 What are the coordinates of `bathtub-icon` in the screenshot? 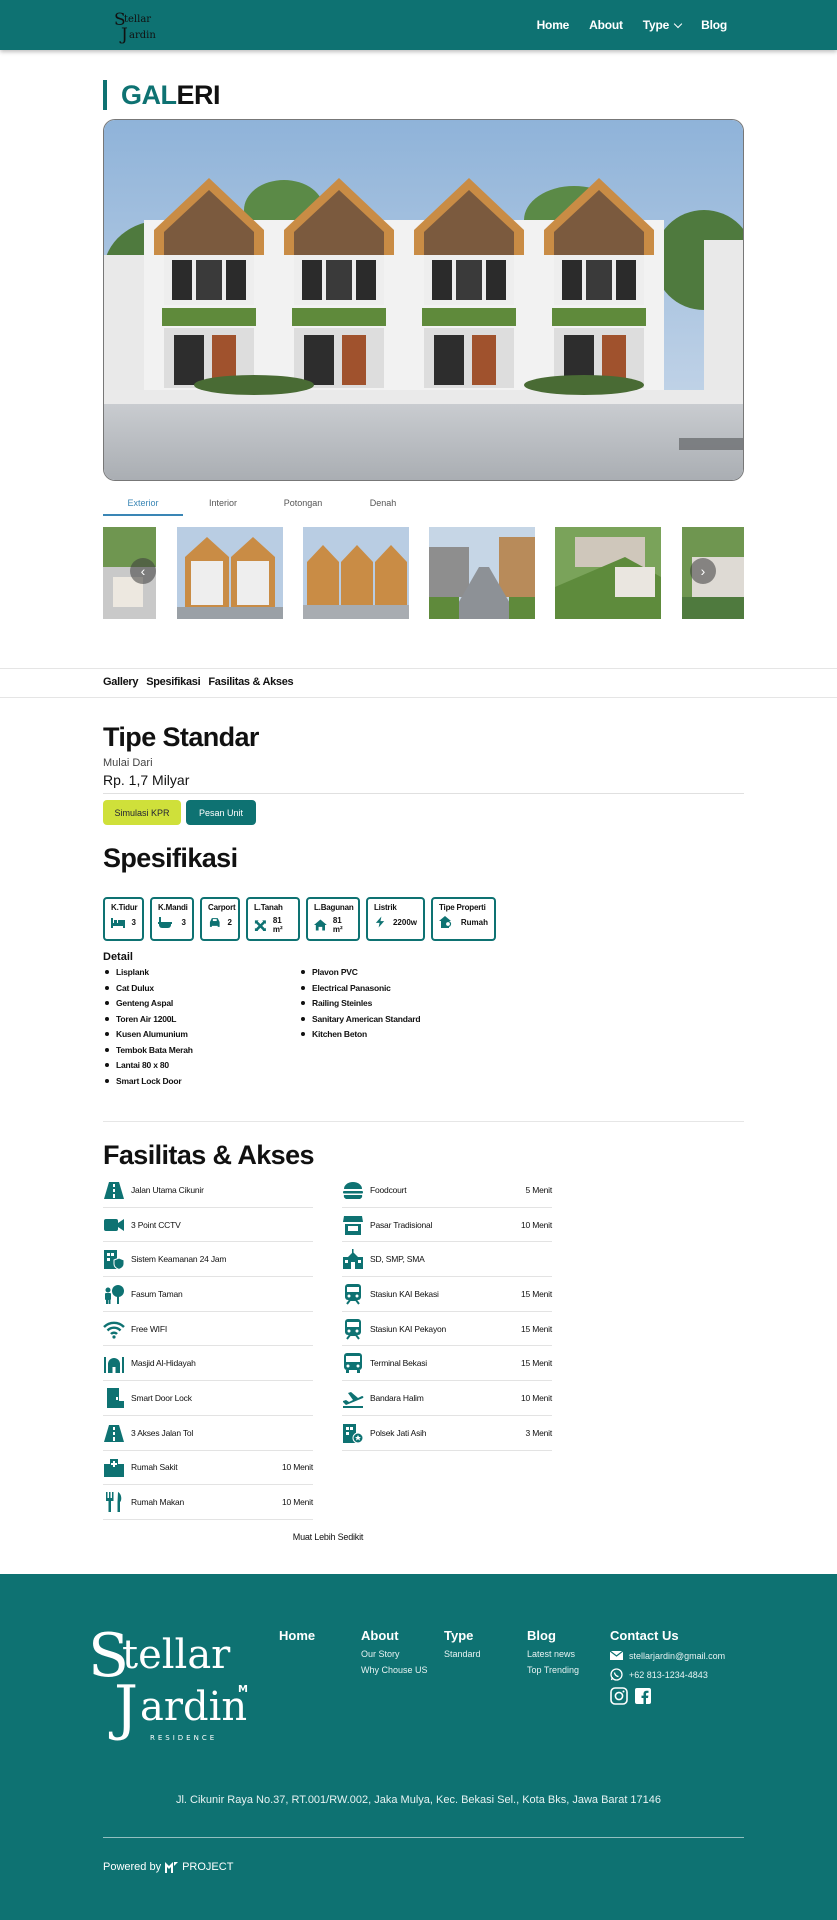 It's located at (165, 922).